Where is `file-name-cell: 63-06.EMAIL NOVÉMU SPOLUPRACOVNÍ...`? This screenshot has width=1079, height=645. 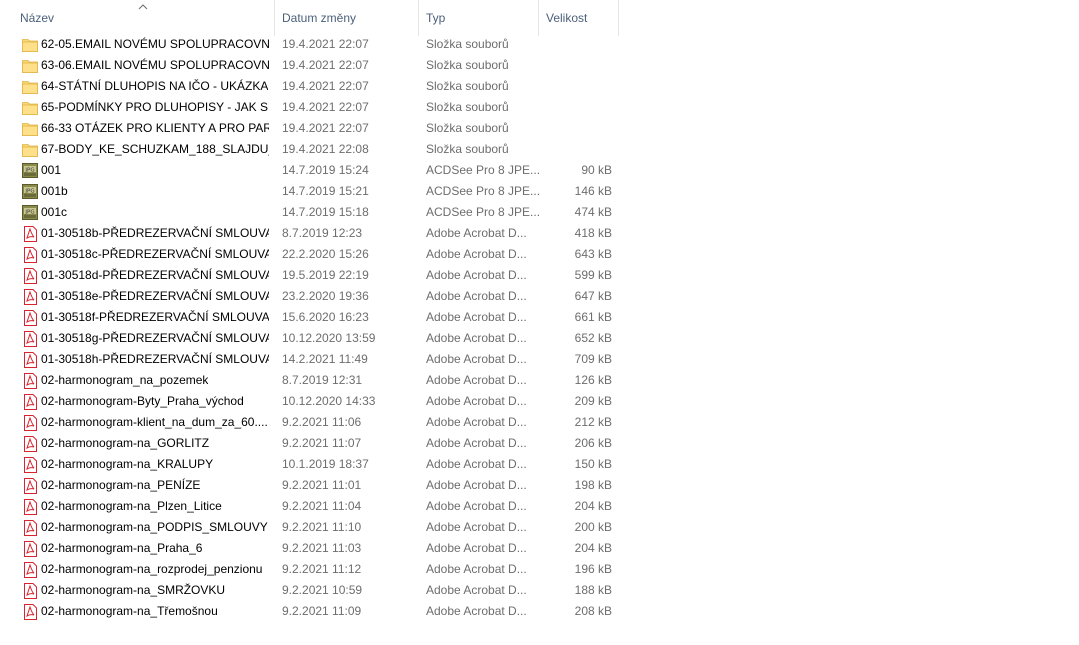
file-name-cell: 63-06.EMAIL NOVÉMU SPOLUPRACOVNÍ... is located at coordinates (137, 65).